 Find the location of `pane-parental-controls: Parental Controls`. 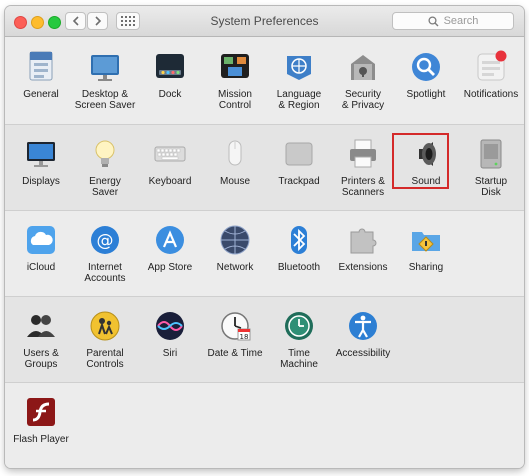

pane-parental-controls: Parental Controls is located at coordinates (105, 339).